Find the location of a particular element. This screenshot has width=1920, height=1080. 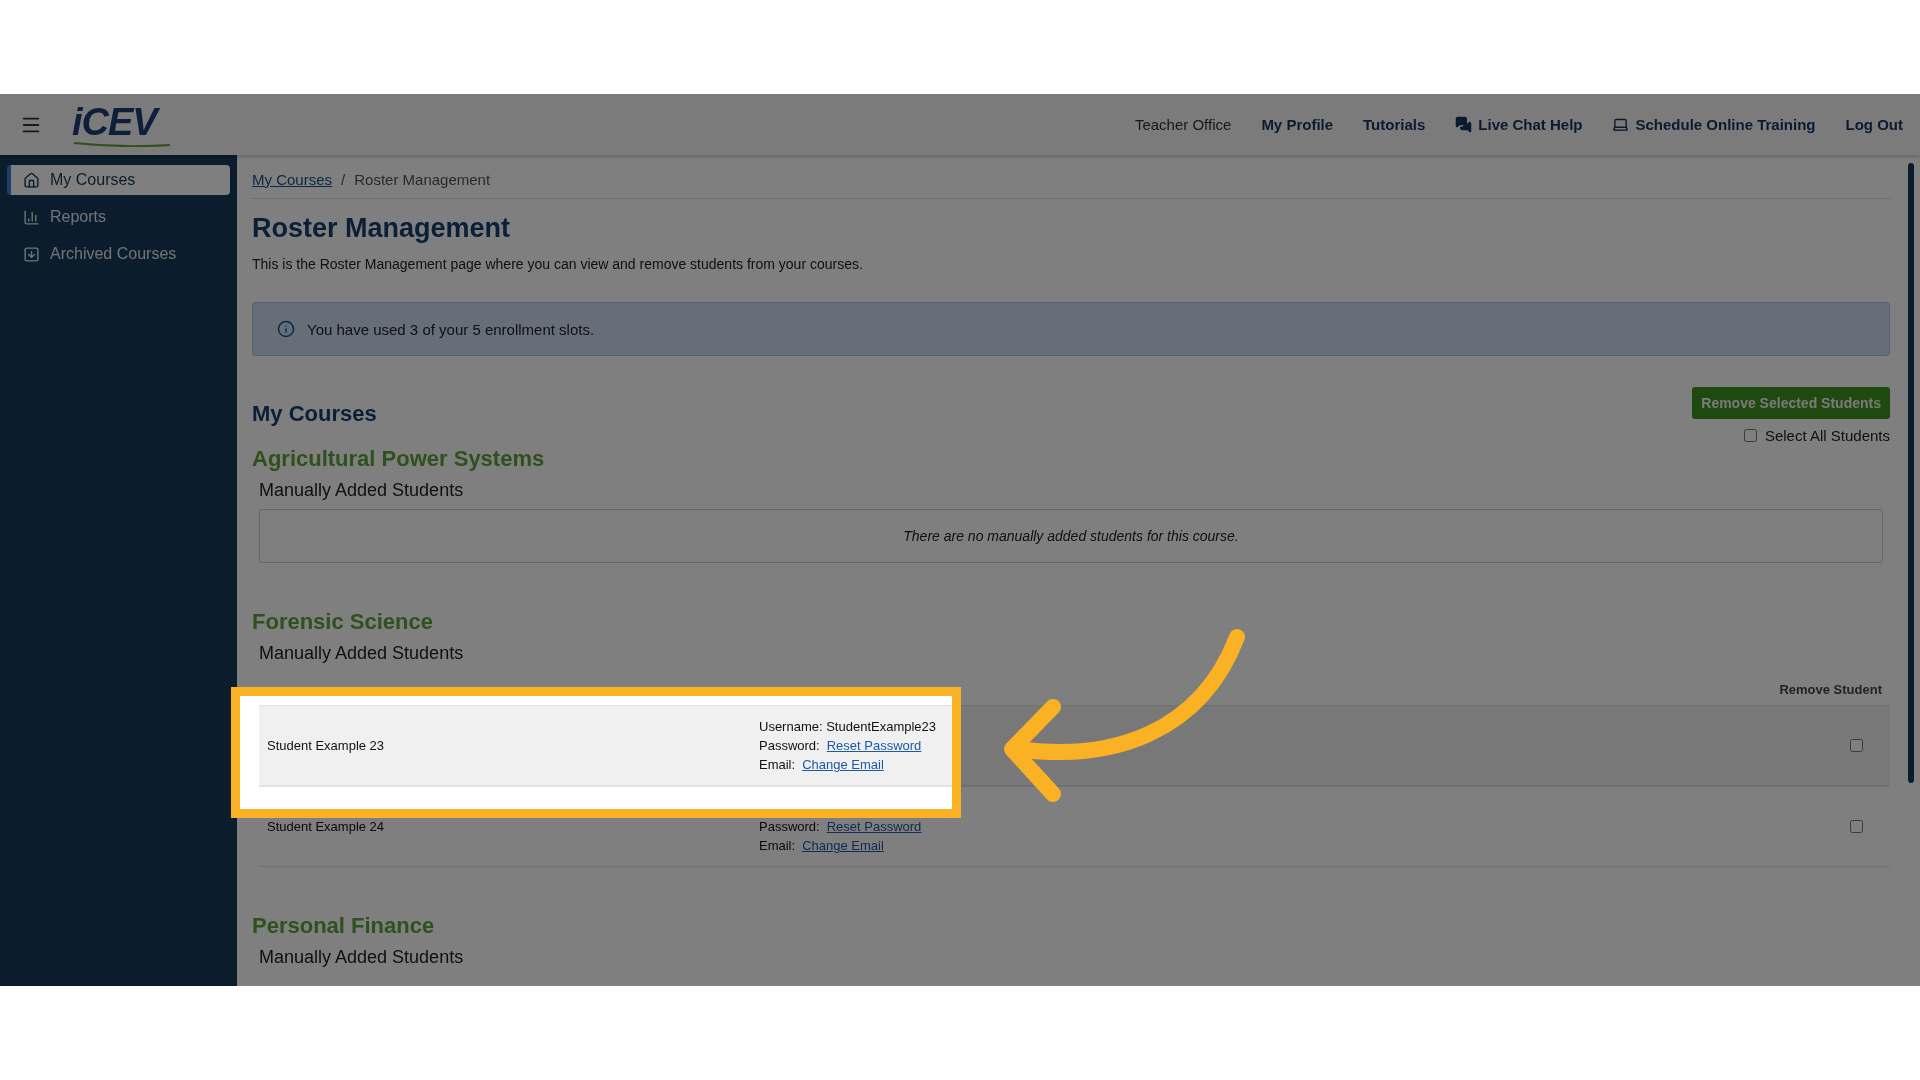

home-icon is located at coordinates (31, 180).